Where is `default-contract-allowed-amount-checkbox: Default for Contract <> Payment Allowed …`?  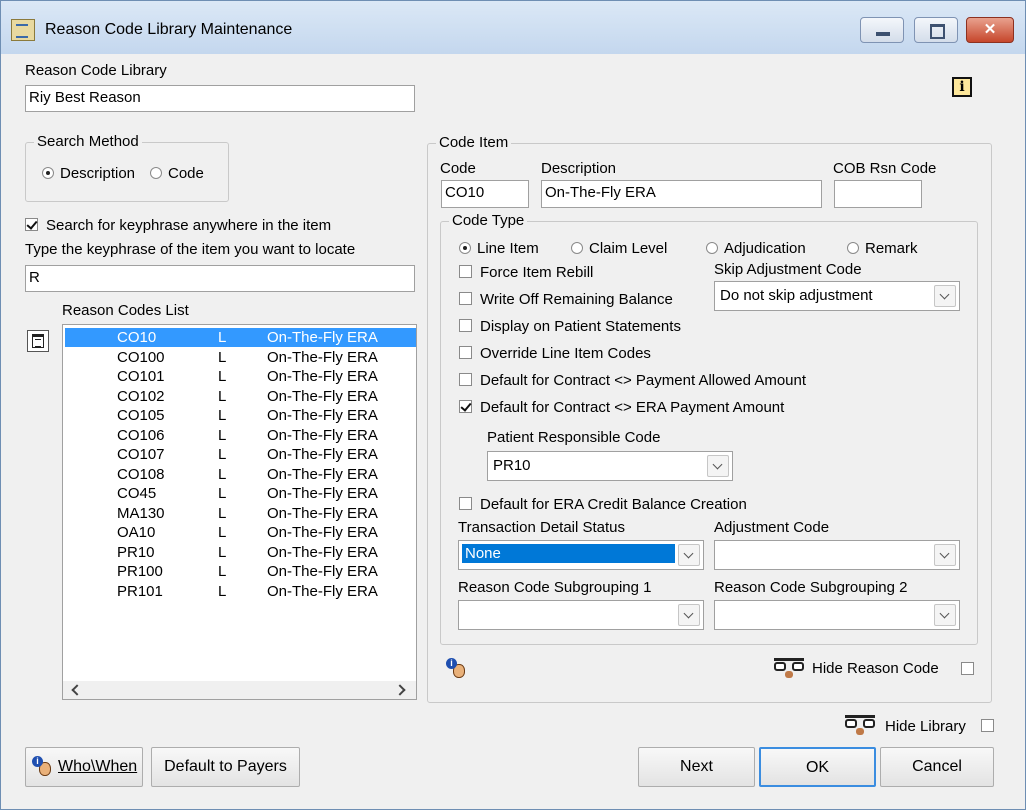 default-contract-allowed-amount-checkbox: Default for Contract <> Payment Allowed … is located at coordinates (632, 380).